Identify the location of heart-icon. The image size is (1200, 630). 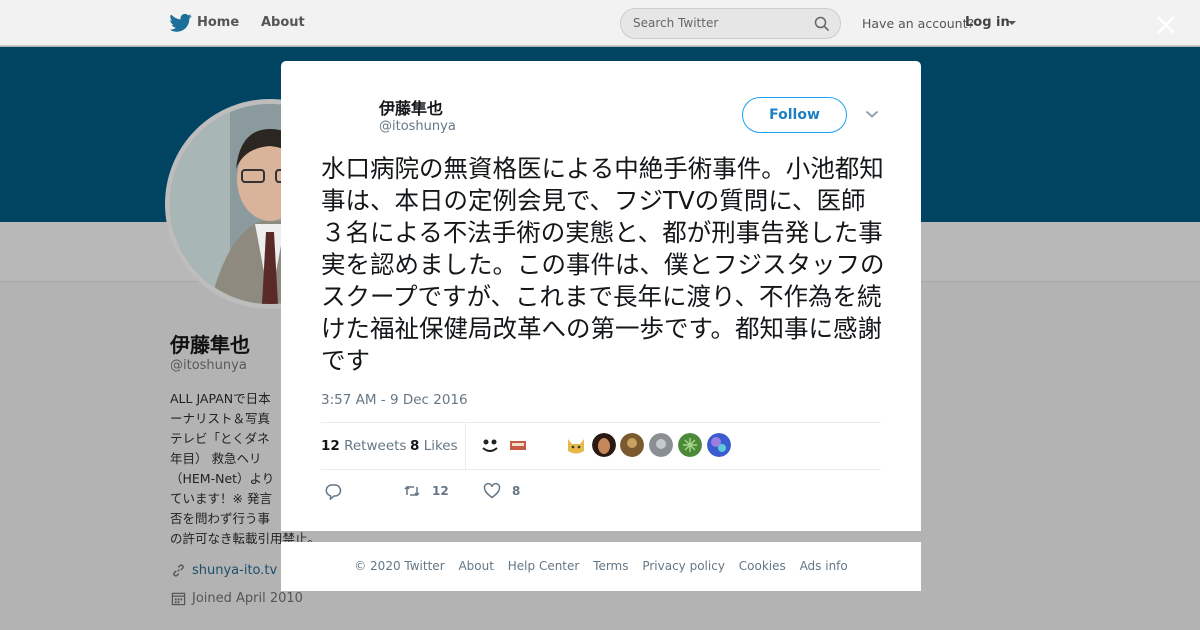
(492, 491).